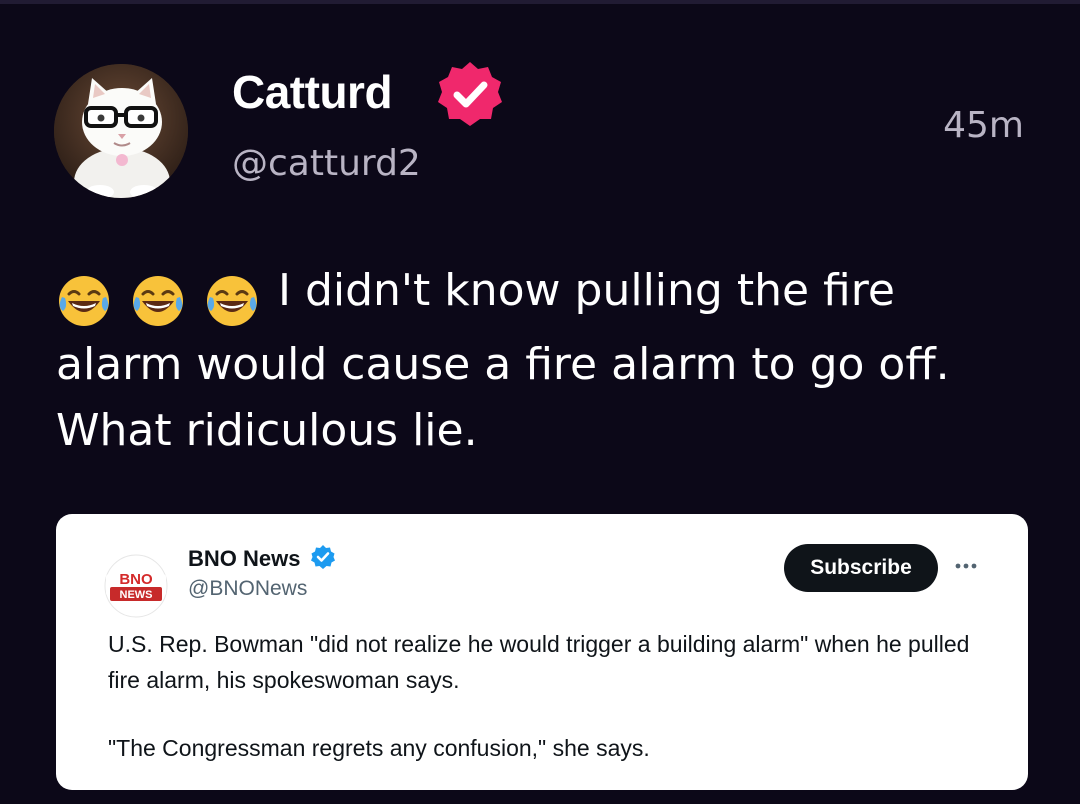 Image resolution: width=1080 pixels, height=804 pixels. I want to click on quoted-author-name: BNO News, so click(244, 559).